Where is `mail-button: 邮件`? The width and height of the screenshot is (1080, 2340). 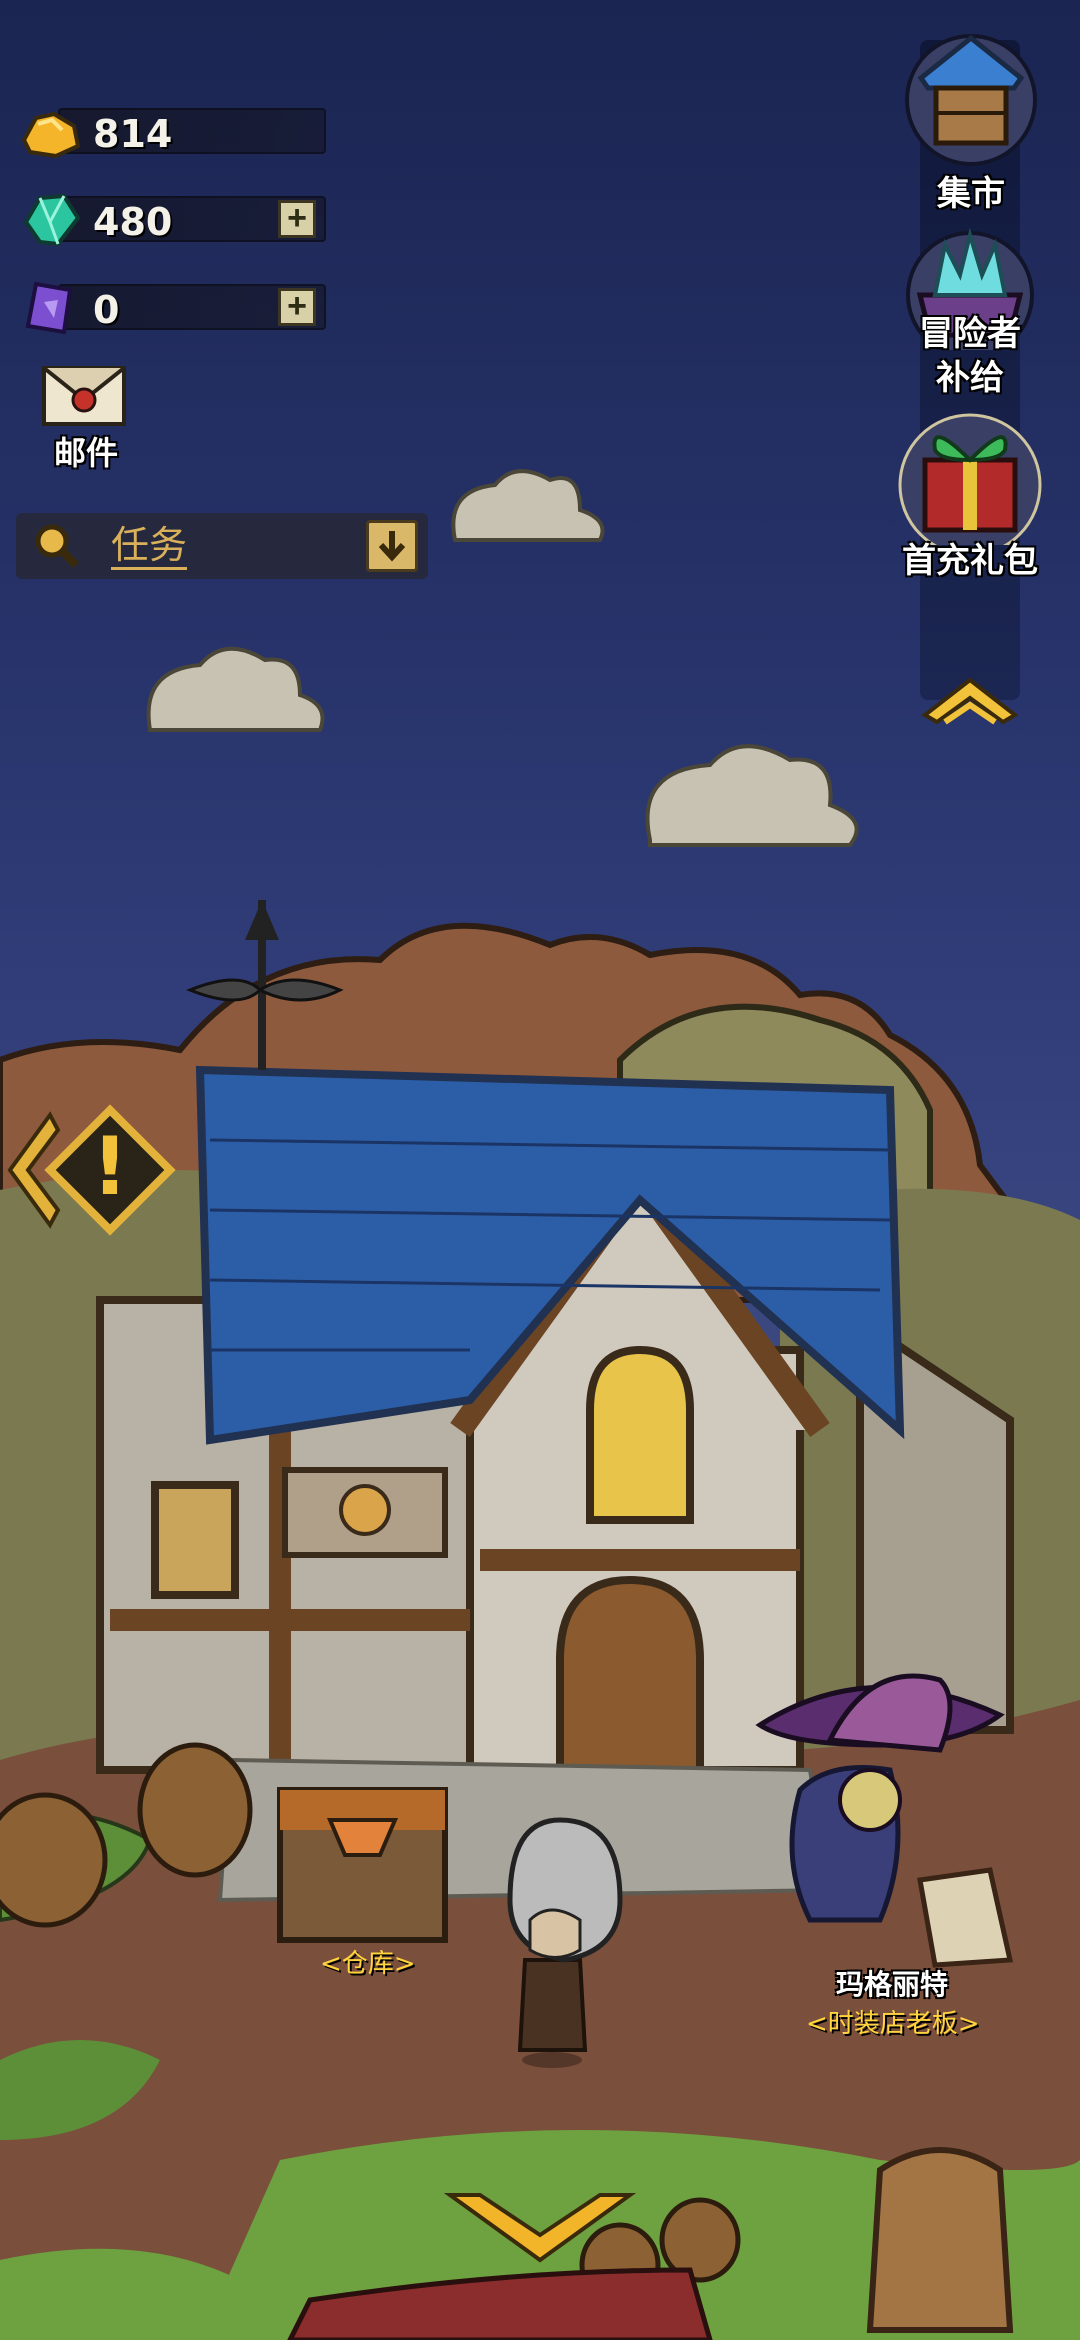 mail-button: 邮件 is located at coordinates (86, 417).